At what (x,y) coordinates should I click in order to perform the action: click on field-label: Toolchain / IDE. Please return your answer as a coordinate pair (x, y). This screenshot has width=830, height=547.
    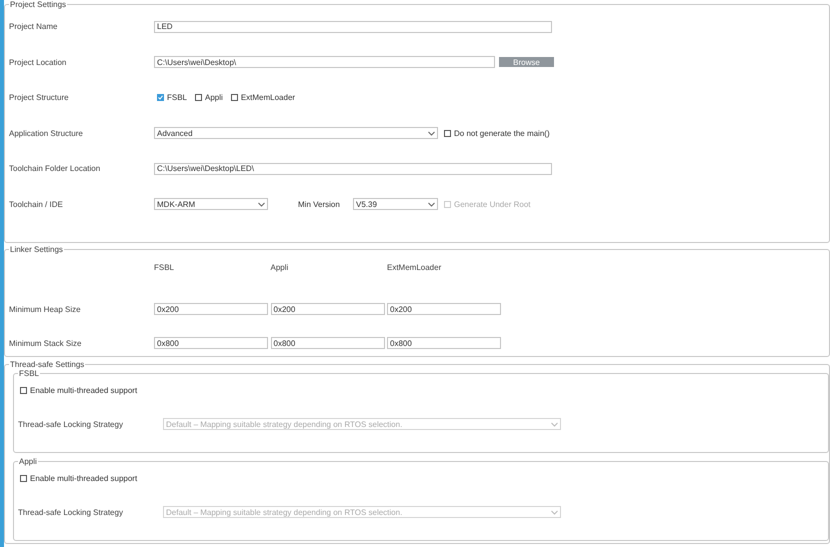
    Looking at the image, I should click on (36, 204).